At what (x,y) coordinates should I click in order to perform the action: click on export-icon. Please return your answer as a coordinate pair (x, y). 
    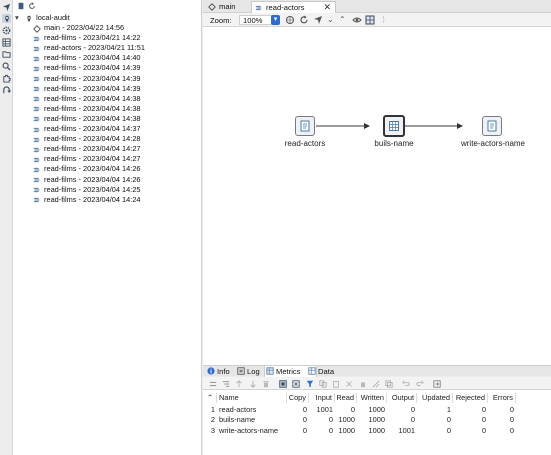
    Looking at the image, I should click on (437, 384).